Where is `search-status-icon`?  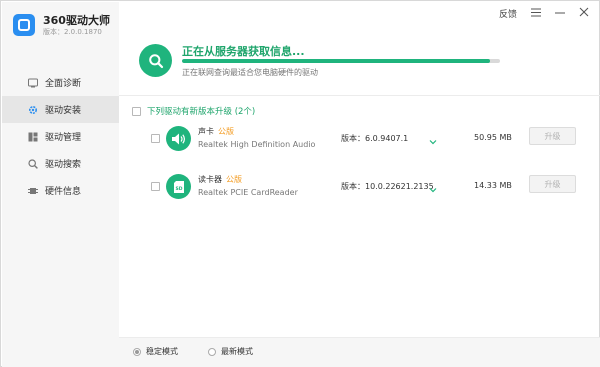 search-status-icon is located at coordinates (155, 60).